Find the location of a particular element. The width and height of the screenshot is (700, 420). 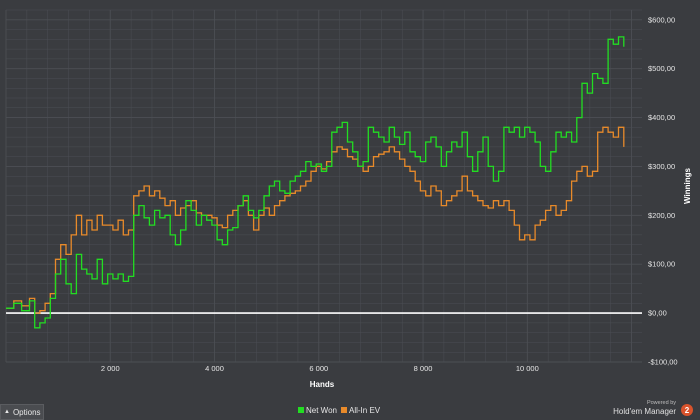

options-button: ▲ Options is located at coordinates (22, 412).